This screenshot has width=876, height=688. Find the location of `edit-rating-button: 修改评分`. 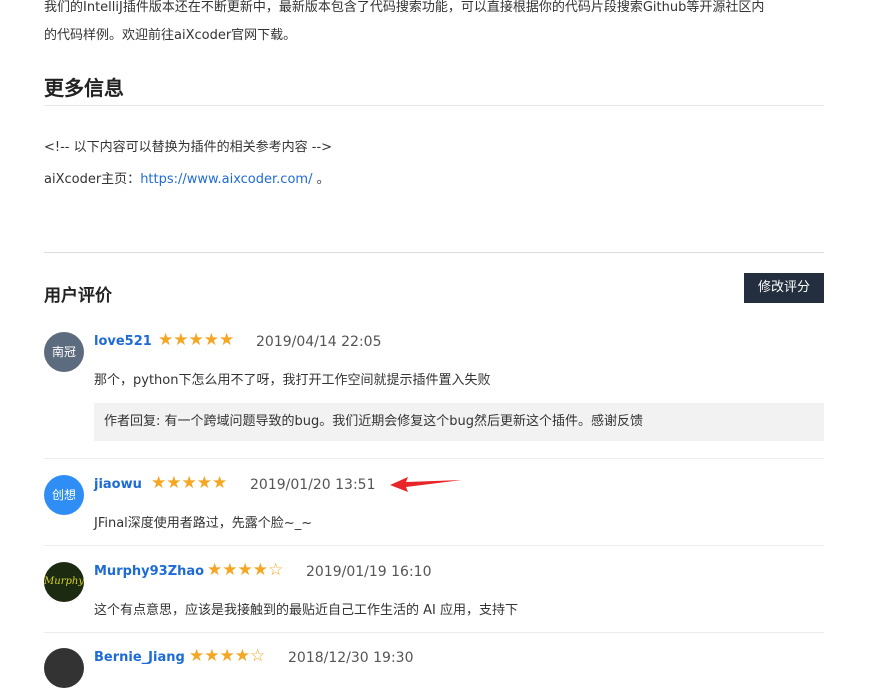

edit-rating-button: 修改评分 is located at coordinates (784, 288).